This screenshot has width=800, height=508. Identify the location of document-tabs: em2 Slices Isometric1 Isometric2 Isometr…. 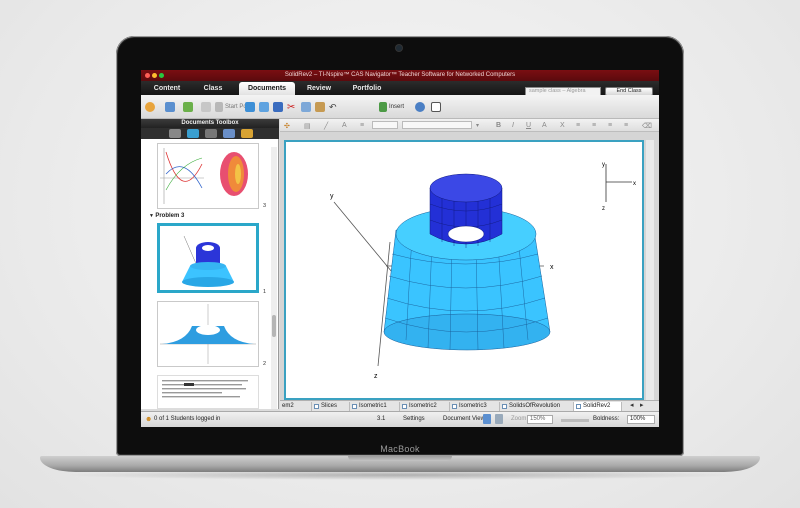
(469, 405).